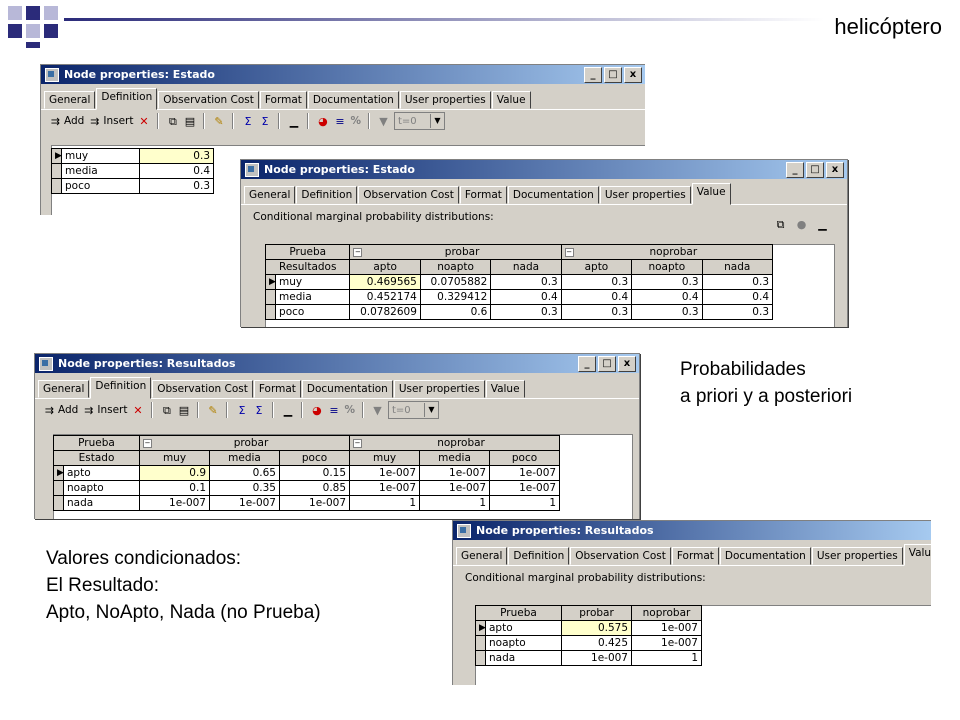  Describe the element at coordinates (455, 282) in the screenshot. I see `value-cell: 0.0705882` at that location.